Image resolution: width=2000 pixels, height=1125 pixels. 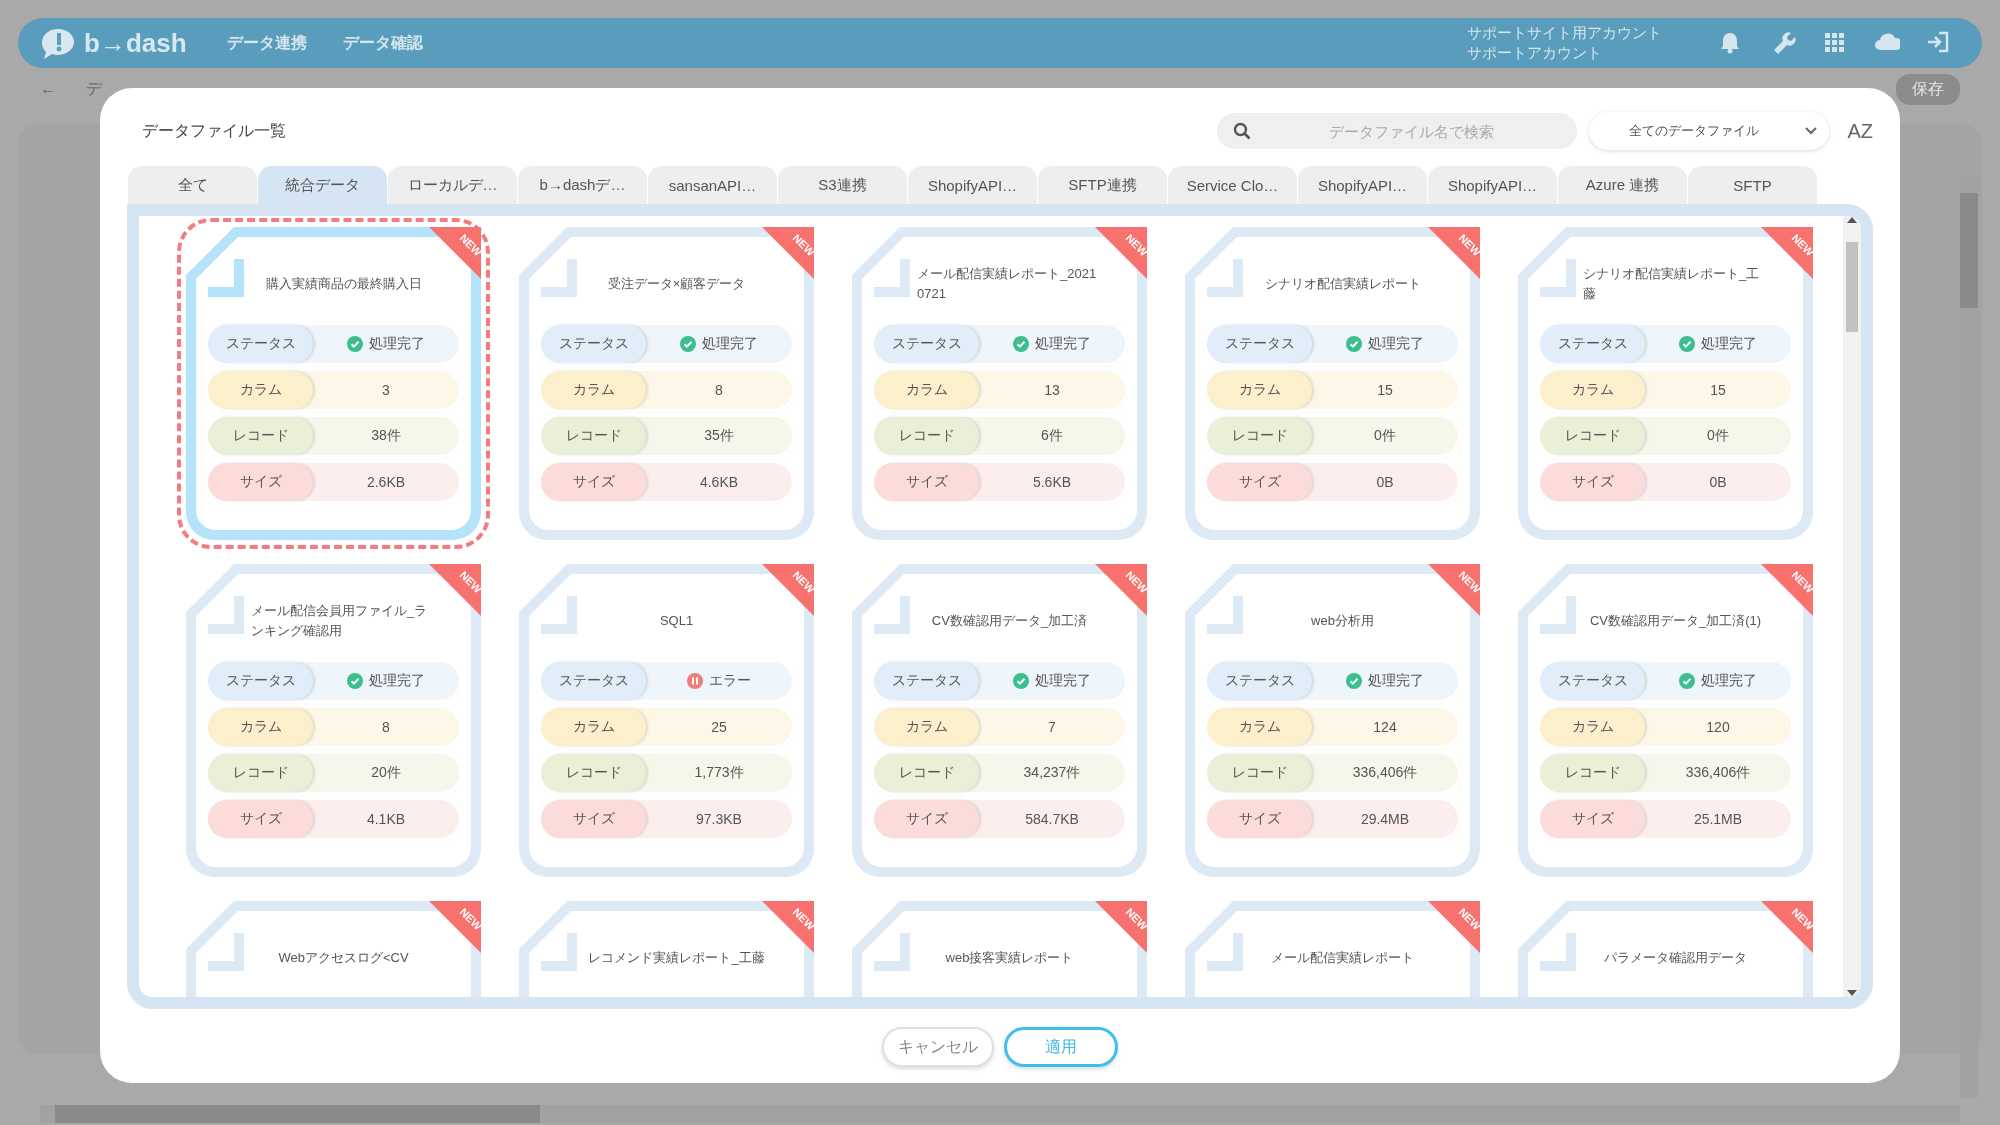 What do you see at coordinates (1860, 131) in the screenshot?
I see `sort-button: AZ` at bounding box center [1860, 131].